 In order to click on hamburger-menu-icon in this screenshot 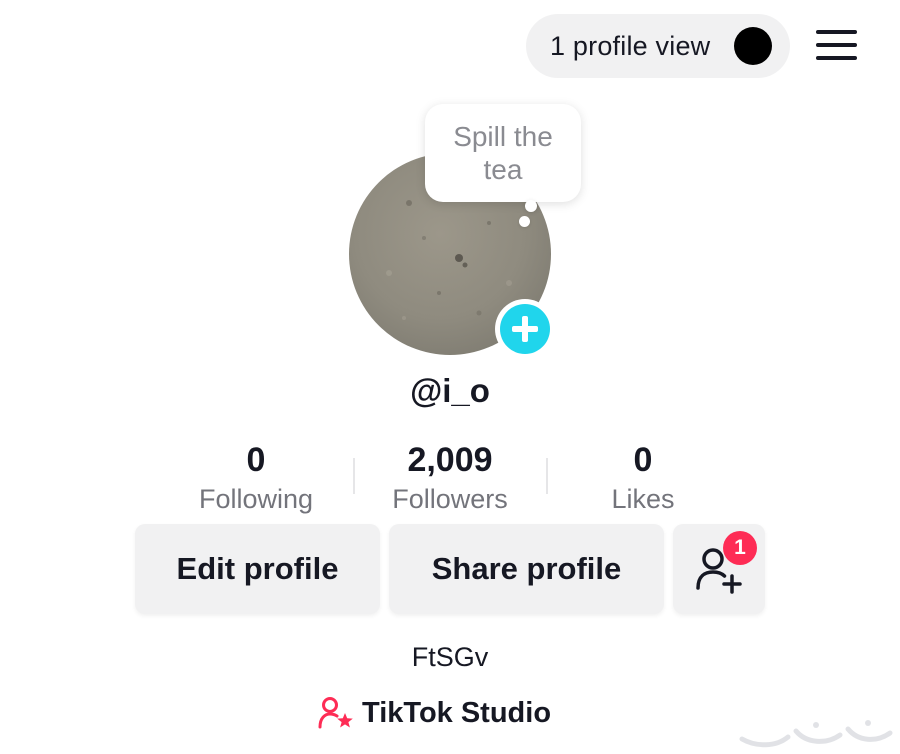, I will do `click(837, 45)`.